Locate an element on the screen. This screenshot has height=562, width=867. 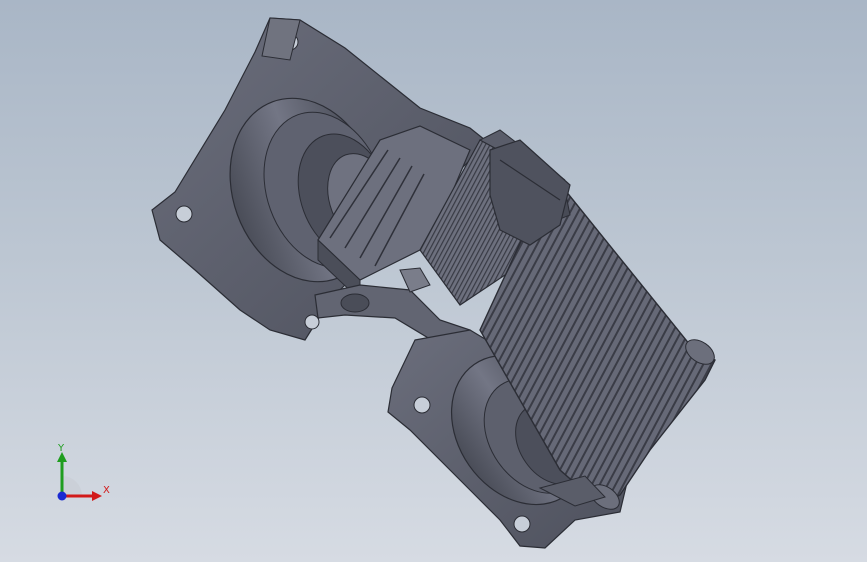
z-axis-dot is located at coordinates (62, 496).